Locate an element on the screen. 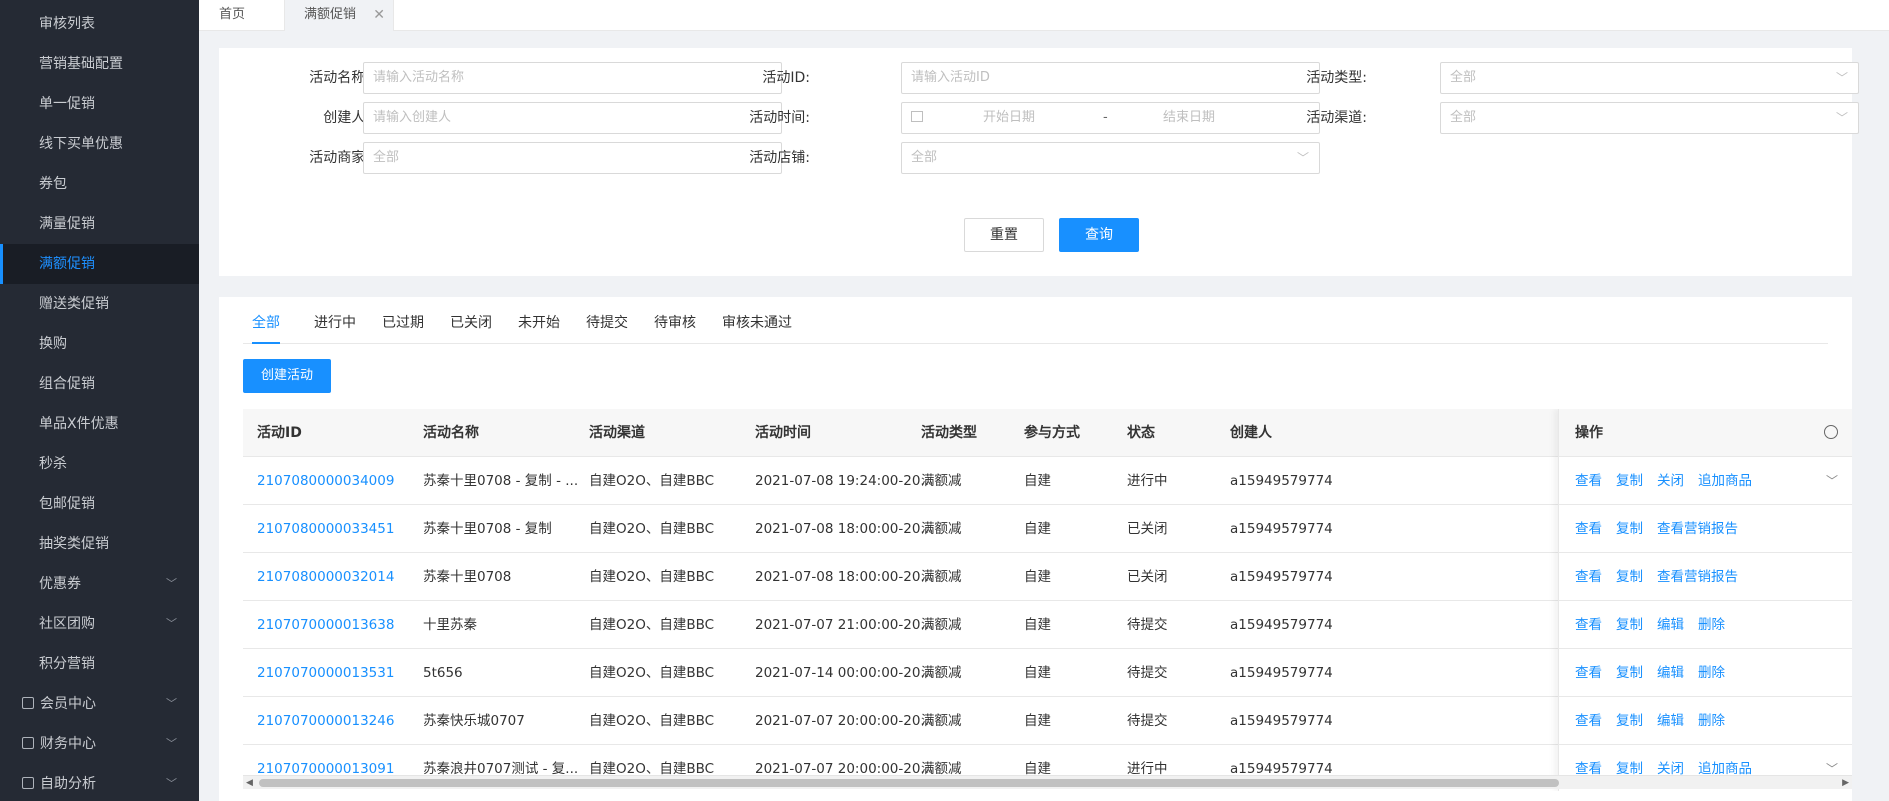 The image size is (1889, 801). sidebar-item-label: 赠送类促销 is located at coordinates (74, 304).